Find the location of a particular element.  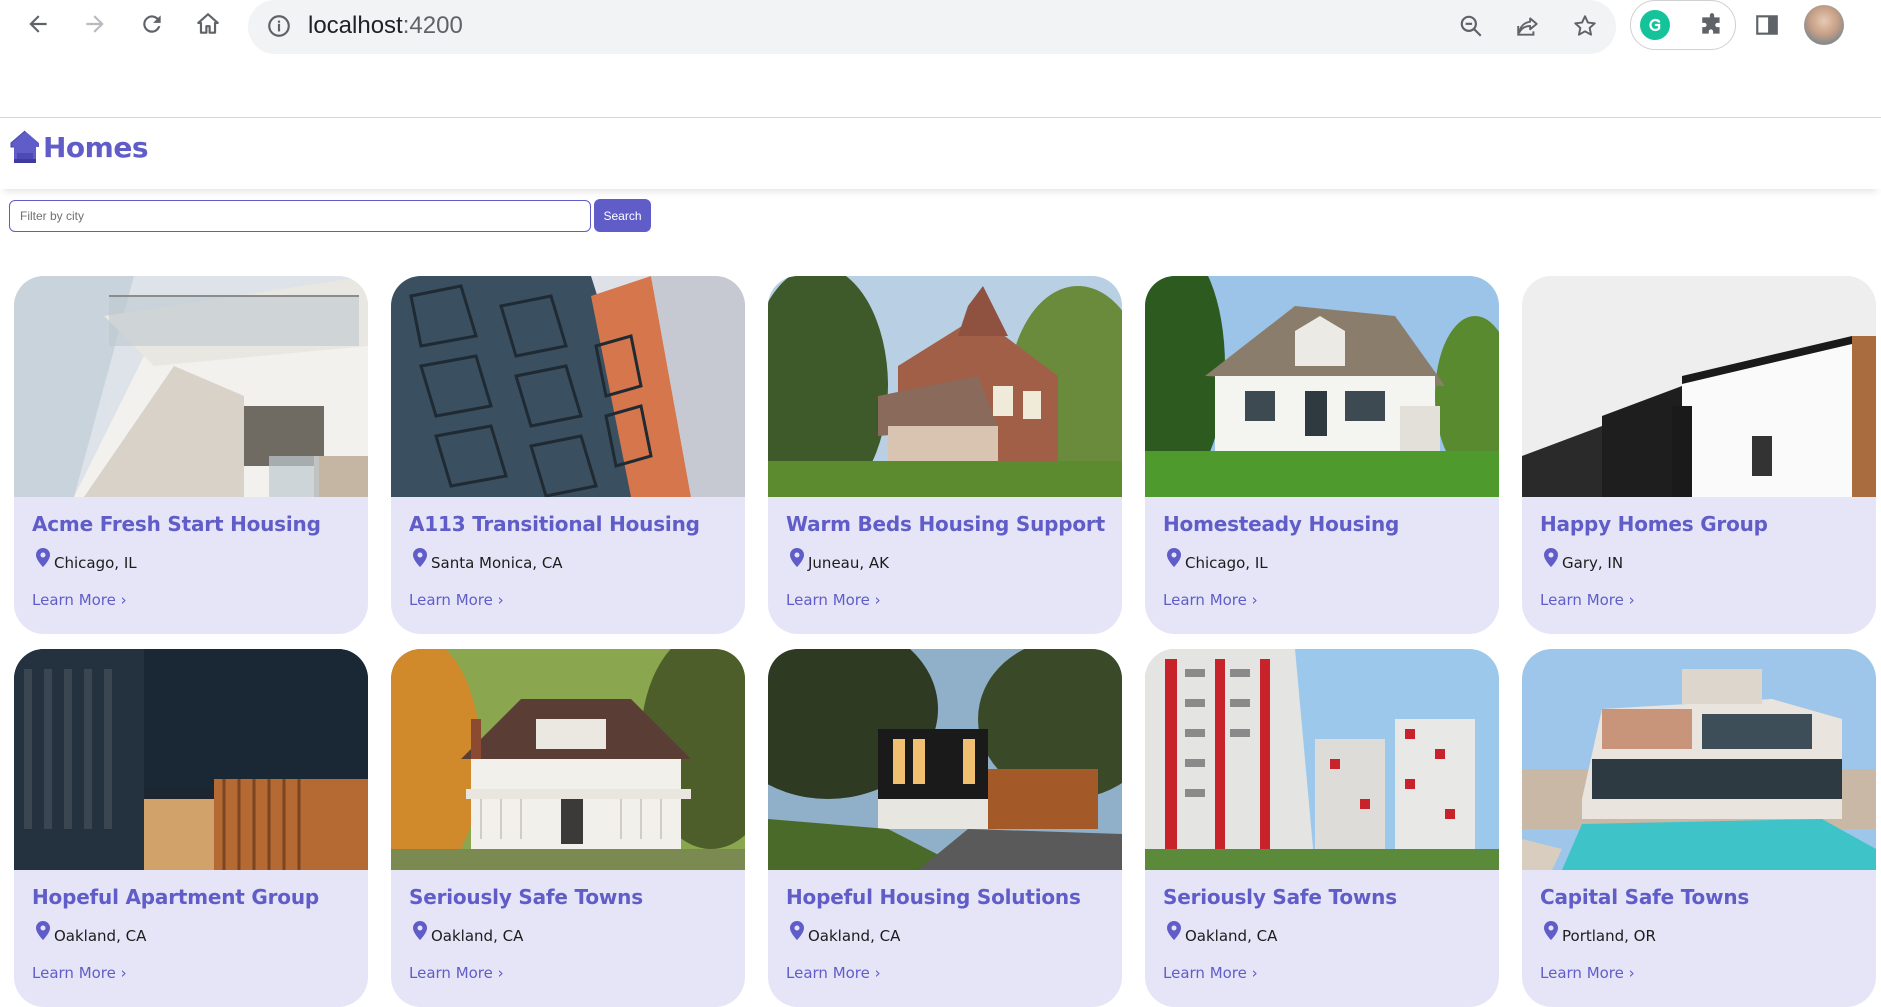

location-text: Gary, IN is located at coordinates (1593, 563).